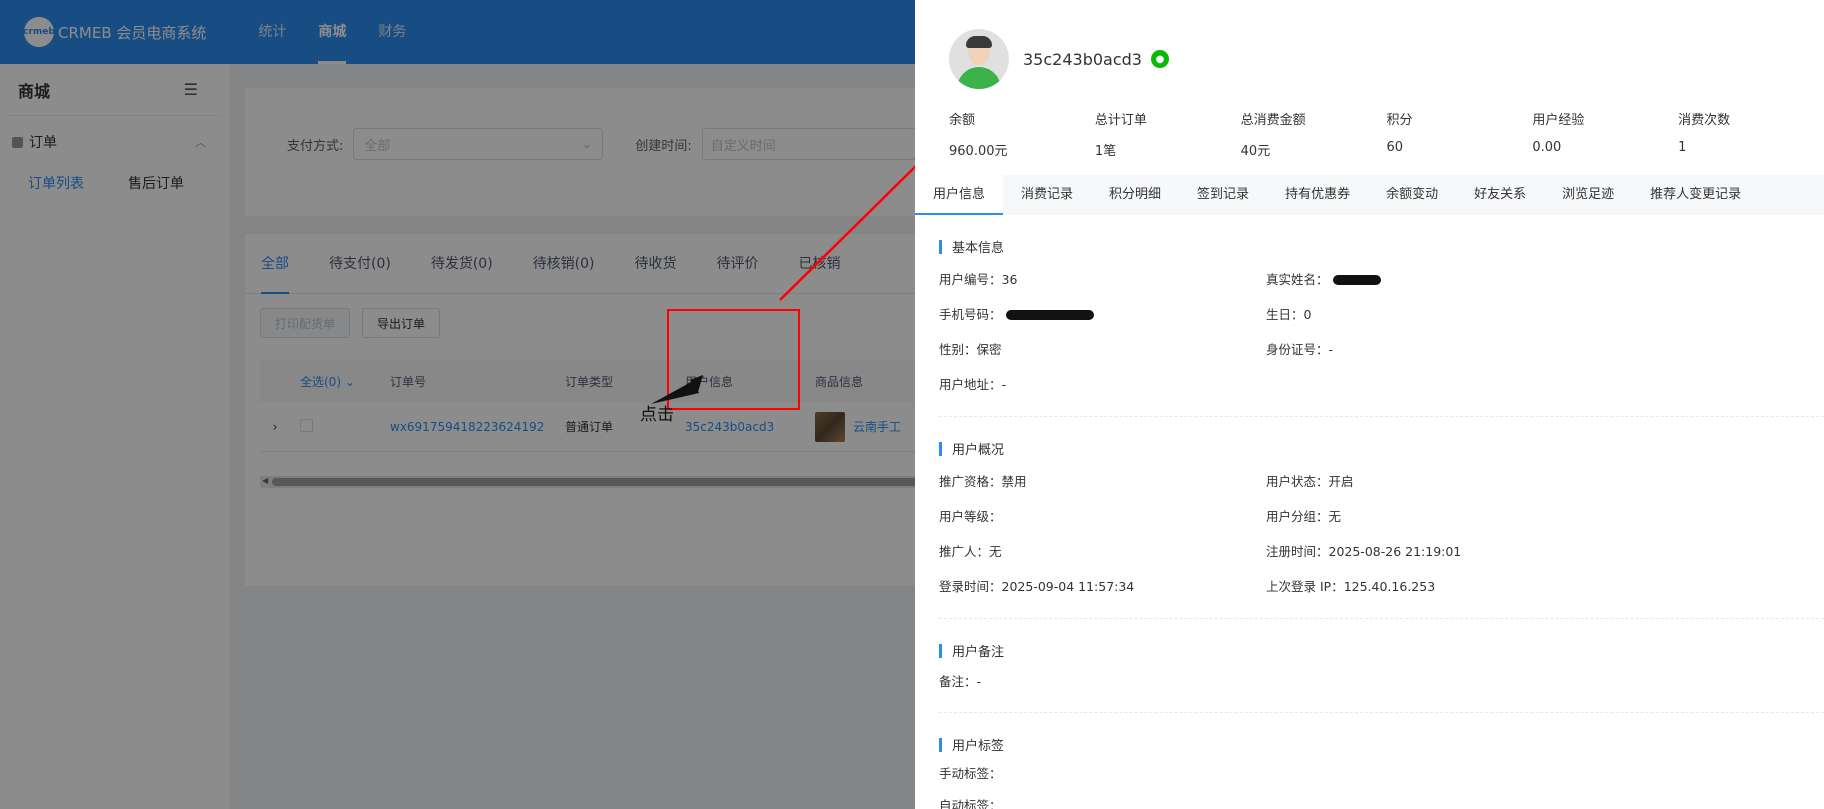 Image resolution: width=1824 pixels, height=809 pixels. Describe the element at coordinates (983, 481) in the screenshot. I see `promo-qualification: 推广资格：禁用` at that location.